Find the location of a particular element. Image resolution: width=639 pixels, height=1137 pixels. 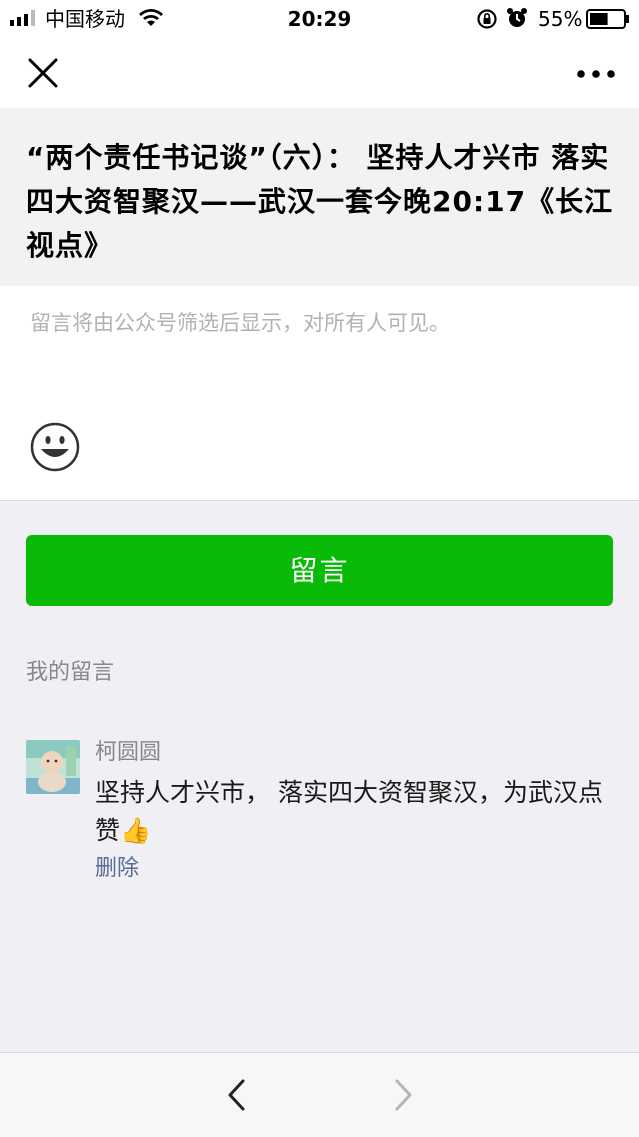

nav-bar is located at coordinates (319, 74).